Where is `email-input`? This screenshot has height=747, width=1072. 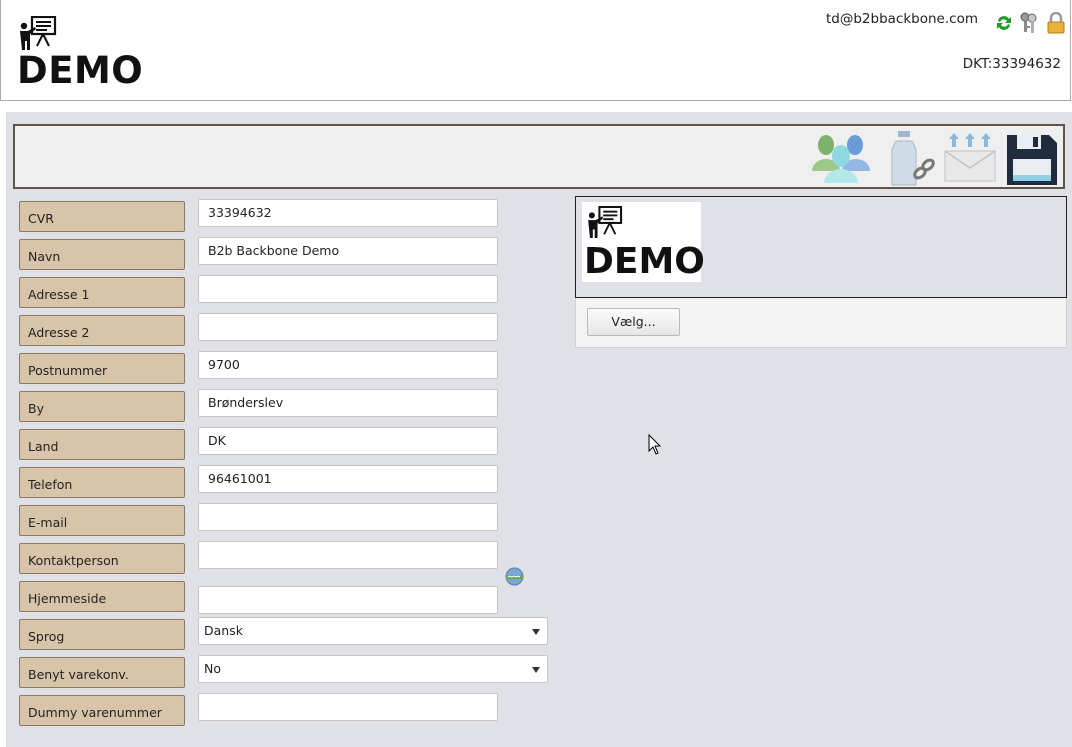 email-input is located at coordinates (348, 517).